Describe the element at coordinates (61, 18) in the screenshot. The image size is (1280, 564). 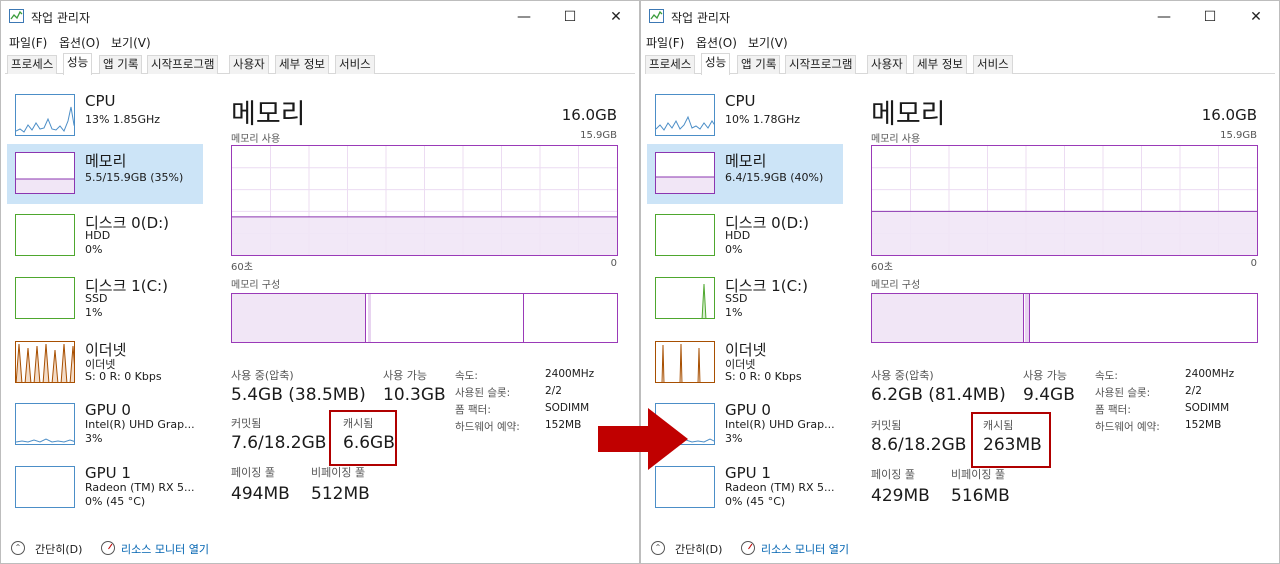
I see `window-title: 작업 관리자` at that location.